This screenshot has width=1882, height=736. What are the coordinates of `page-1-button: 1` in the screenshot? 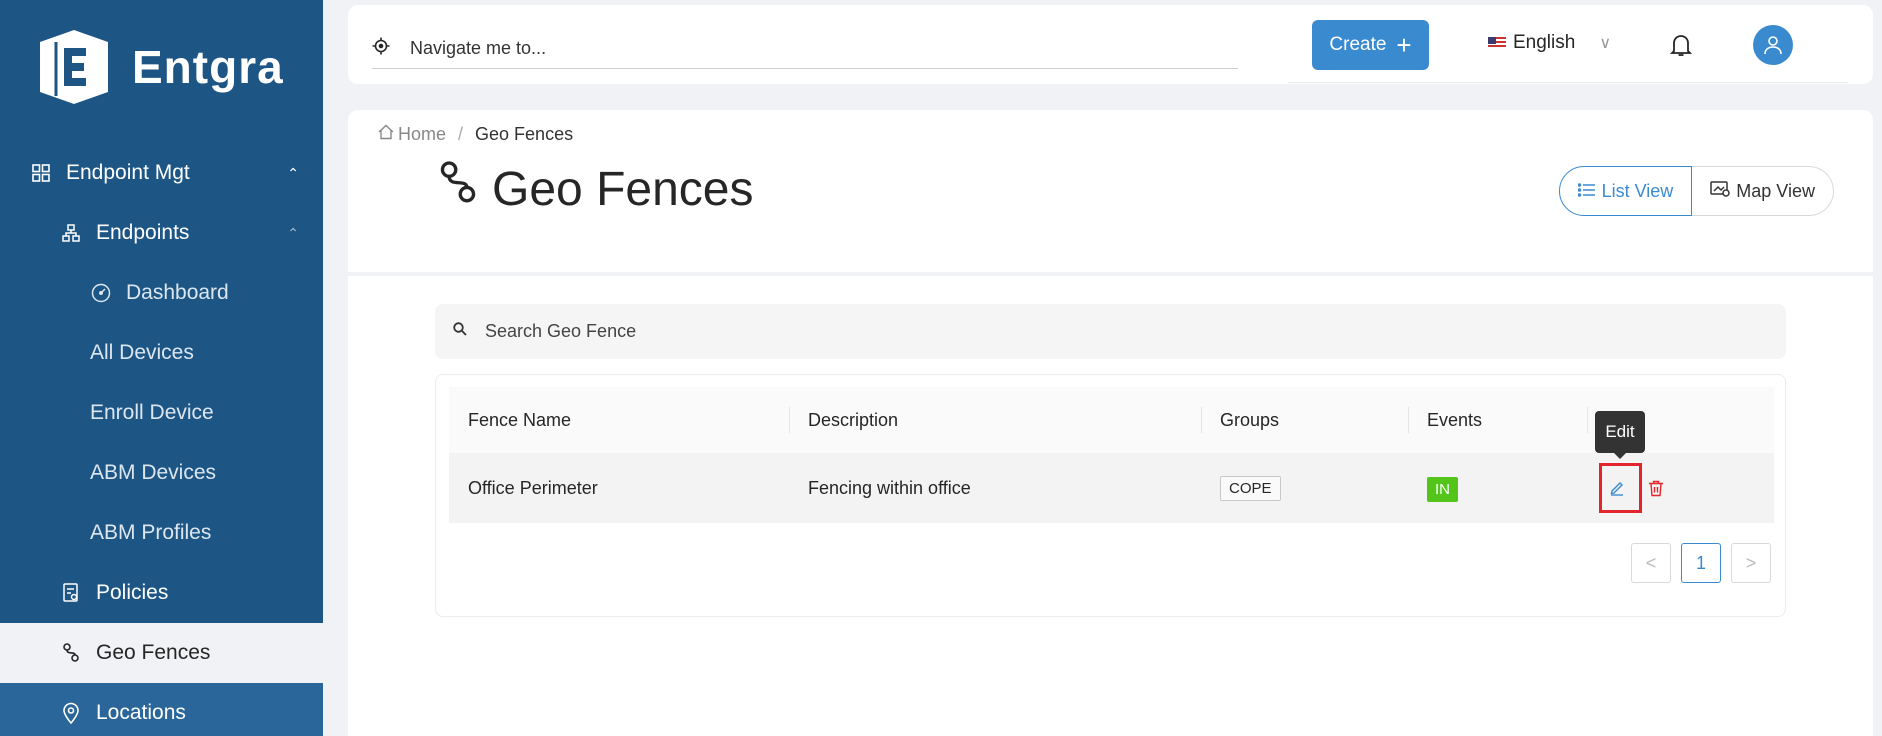 It's located at (1701, 563).